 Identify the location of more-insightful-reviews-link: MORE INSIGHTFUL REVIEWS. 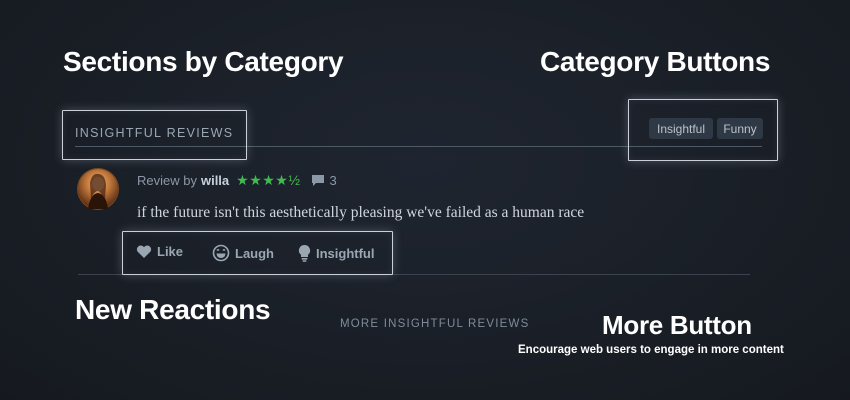
(434, 324).